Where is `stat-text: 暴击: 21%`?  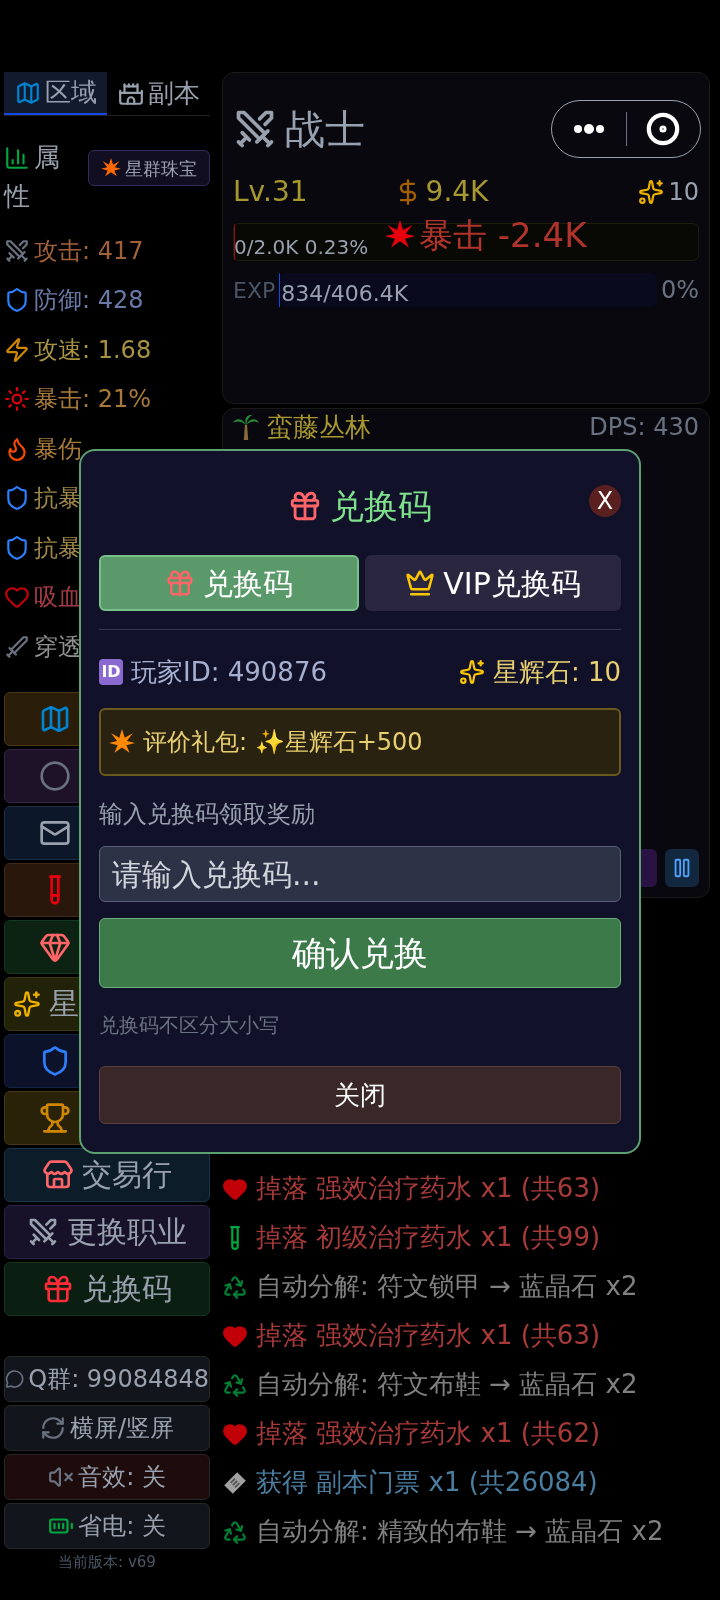 stat-text: 暴击: 21% is located at coordinates (93, 400).